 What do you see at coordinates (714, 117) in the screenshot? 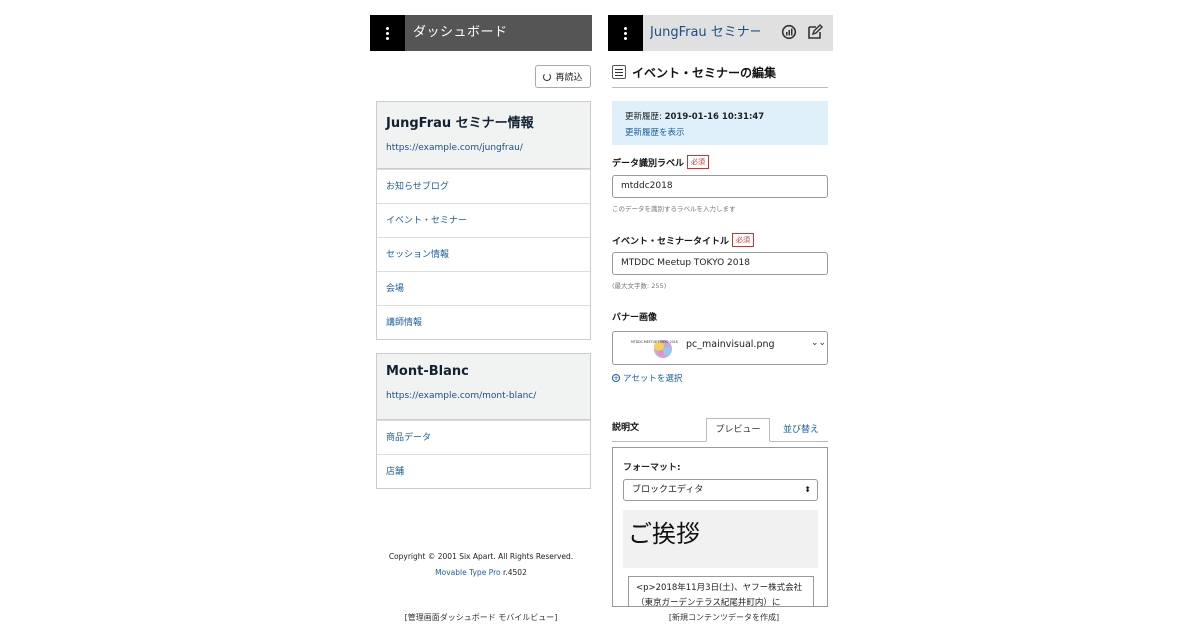
I see `history-datetime: 2019-01-16 10:31:47` at bounding box center [714, 117].